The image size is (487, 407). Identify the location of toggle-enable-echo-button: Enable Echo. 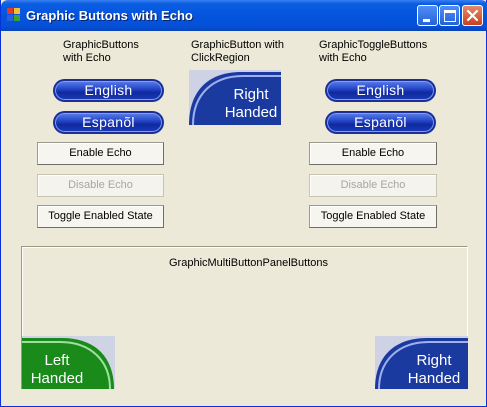
(373, 153).